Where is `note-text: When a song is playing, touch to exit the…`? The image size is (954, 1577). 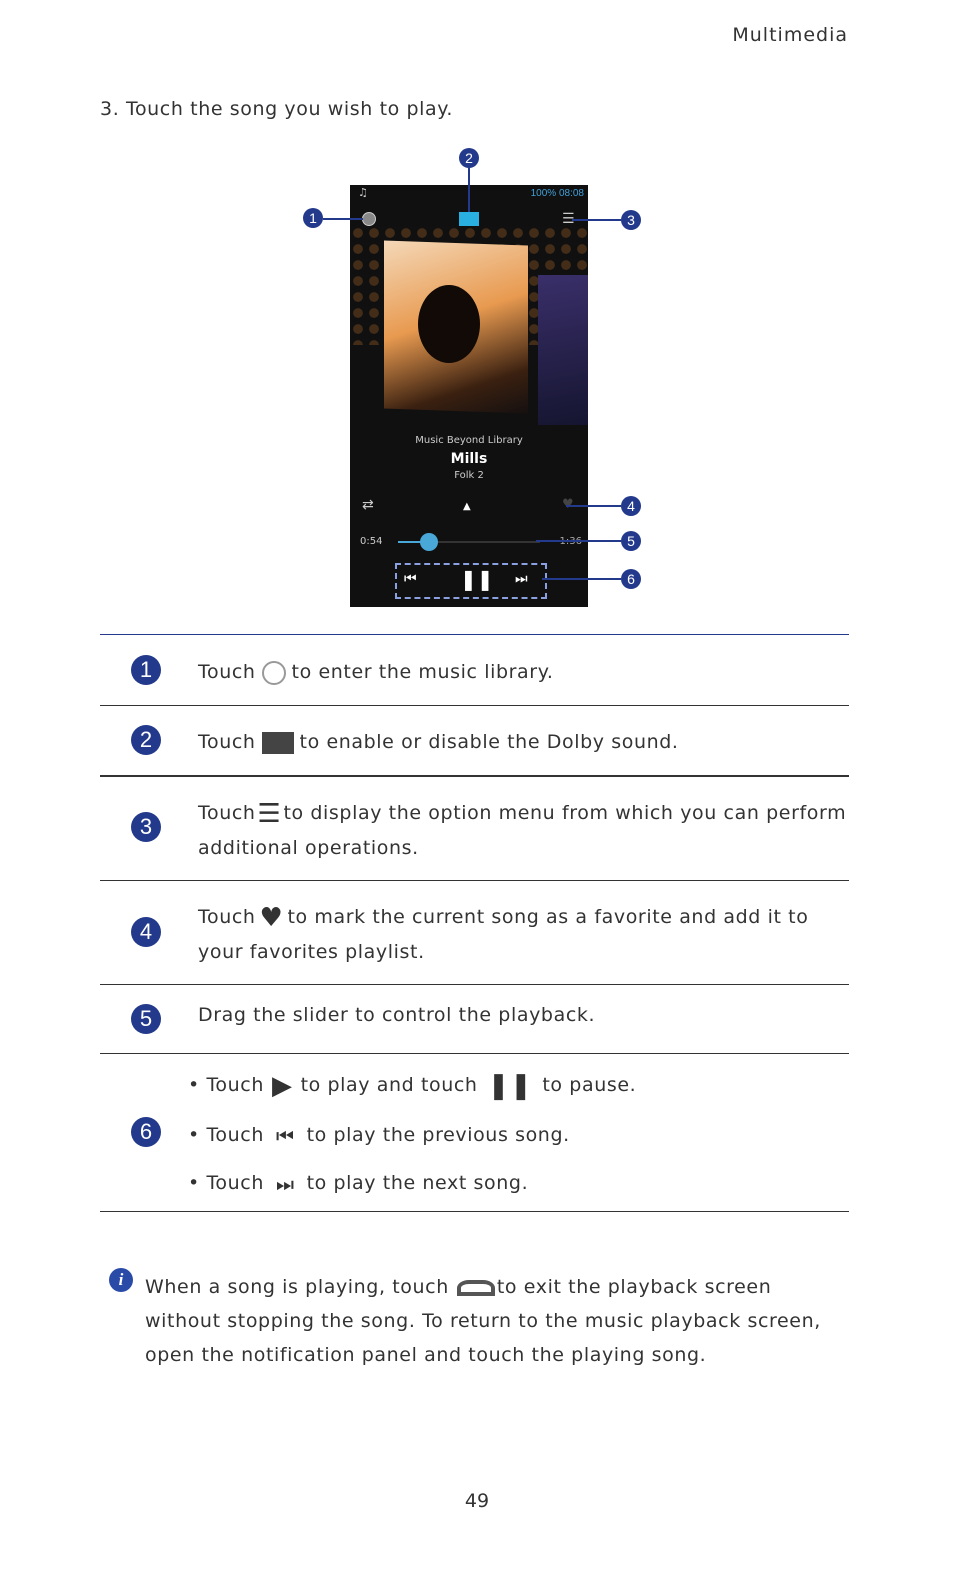
note-text: When a song is playing, touch to exit the… is located at coordinates (483, 1321).